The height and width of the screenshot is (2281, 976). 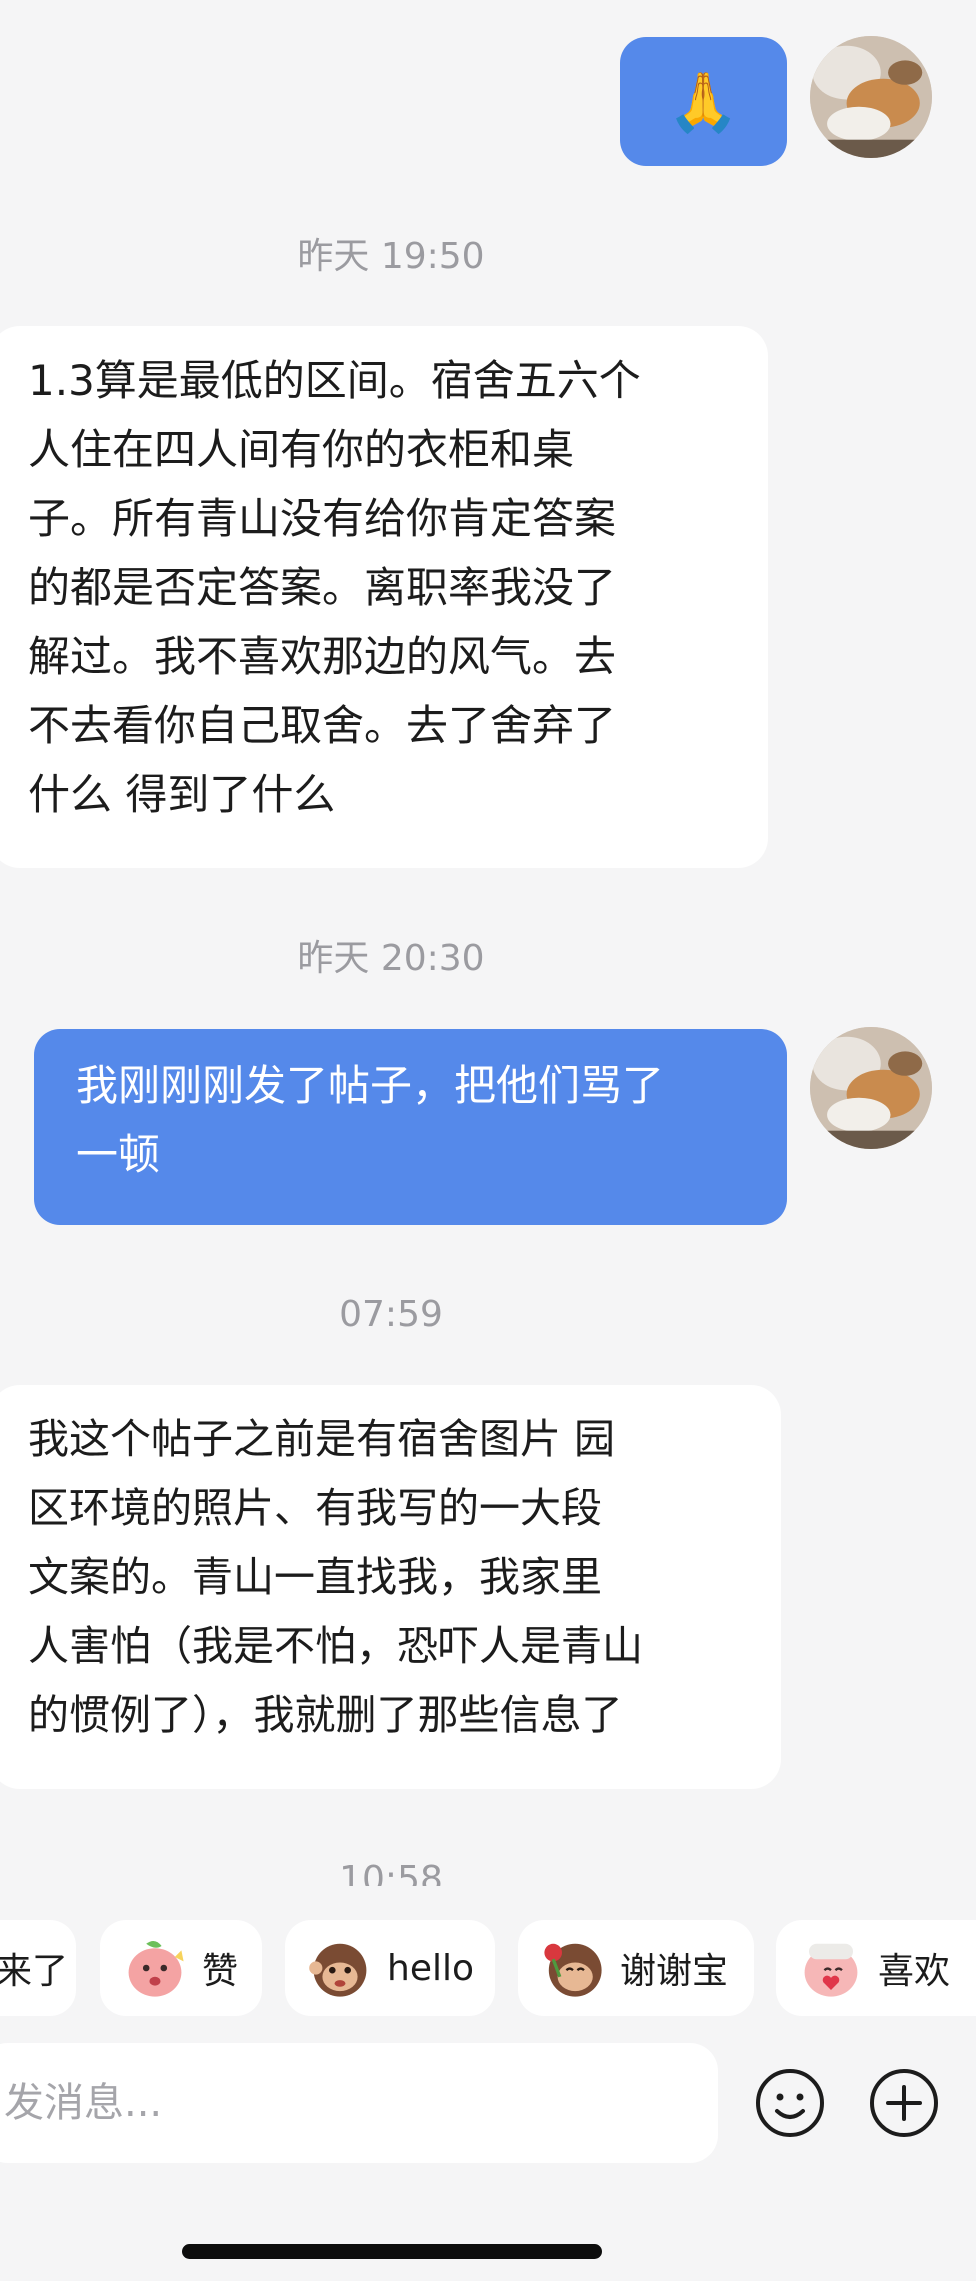 I want to click on quick-reply-chip: hello, so click(x=390, y=1968).